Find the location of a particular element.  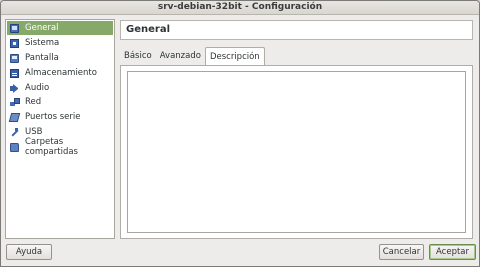

storage-icon is located at coordinates (14, 73).